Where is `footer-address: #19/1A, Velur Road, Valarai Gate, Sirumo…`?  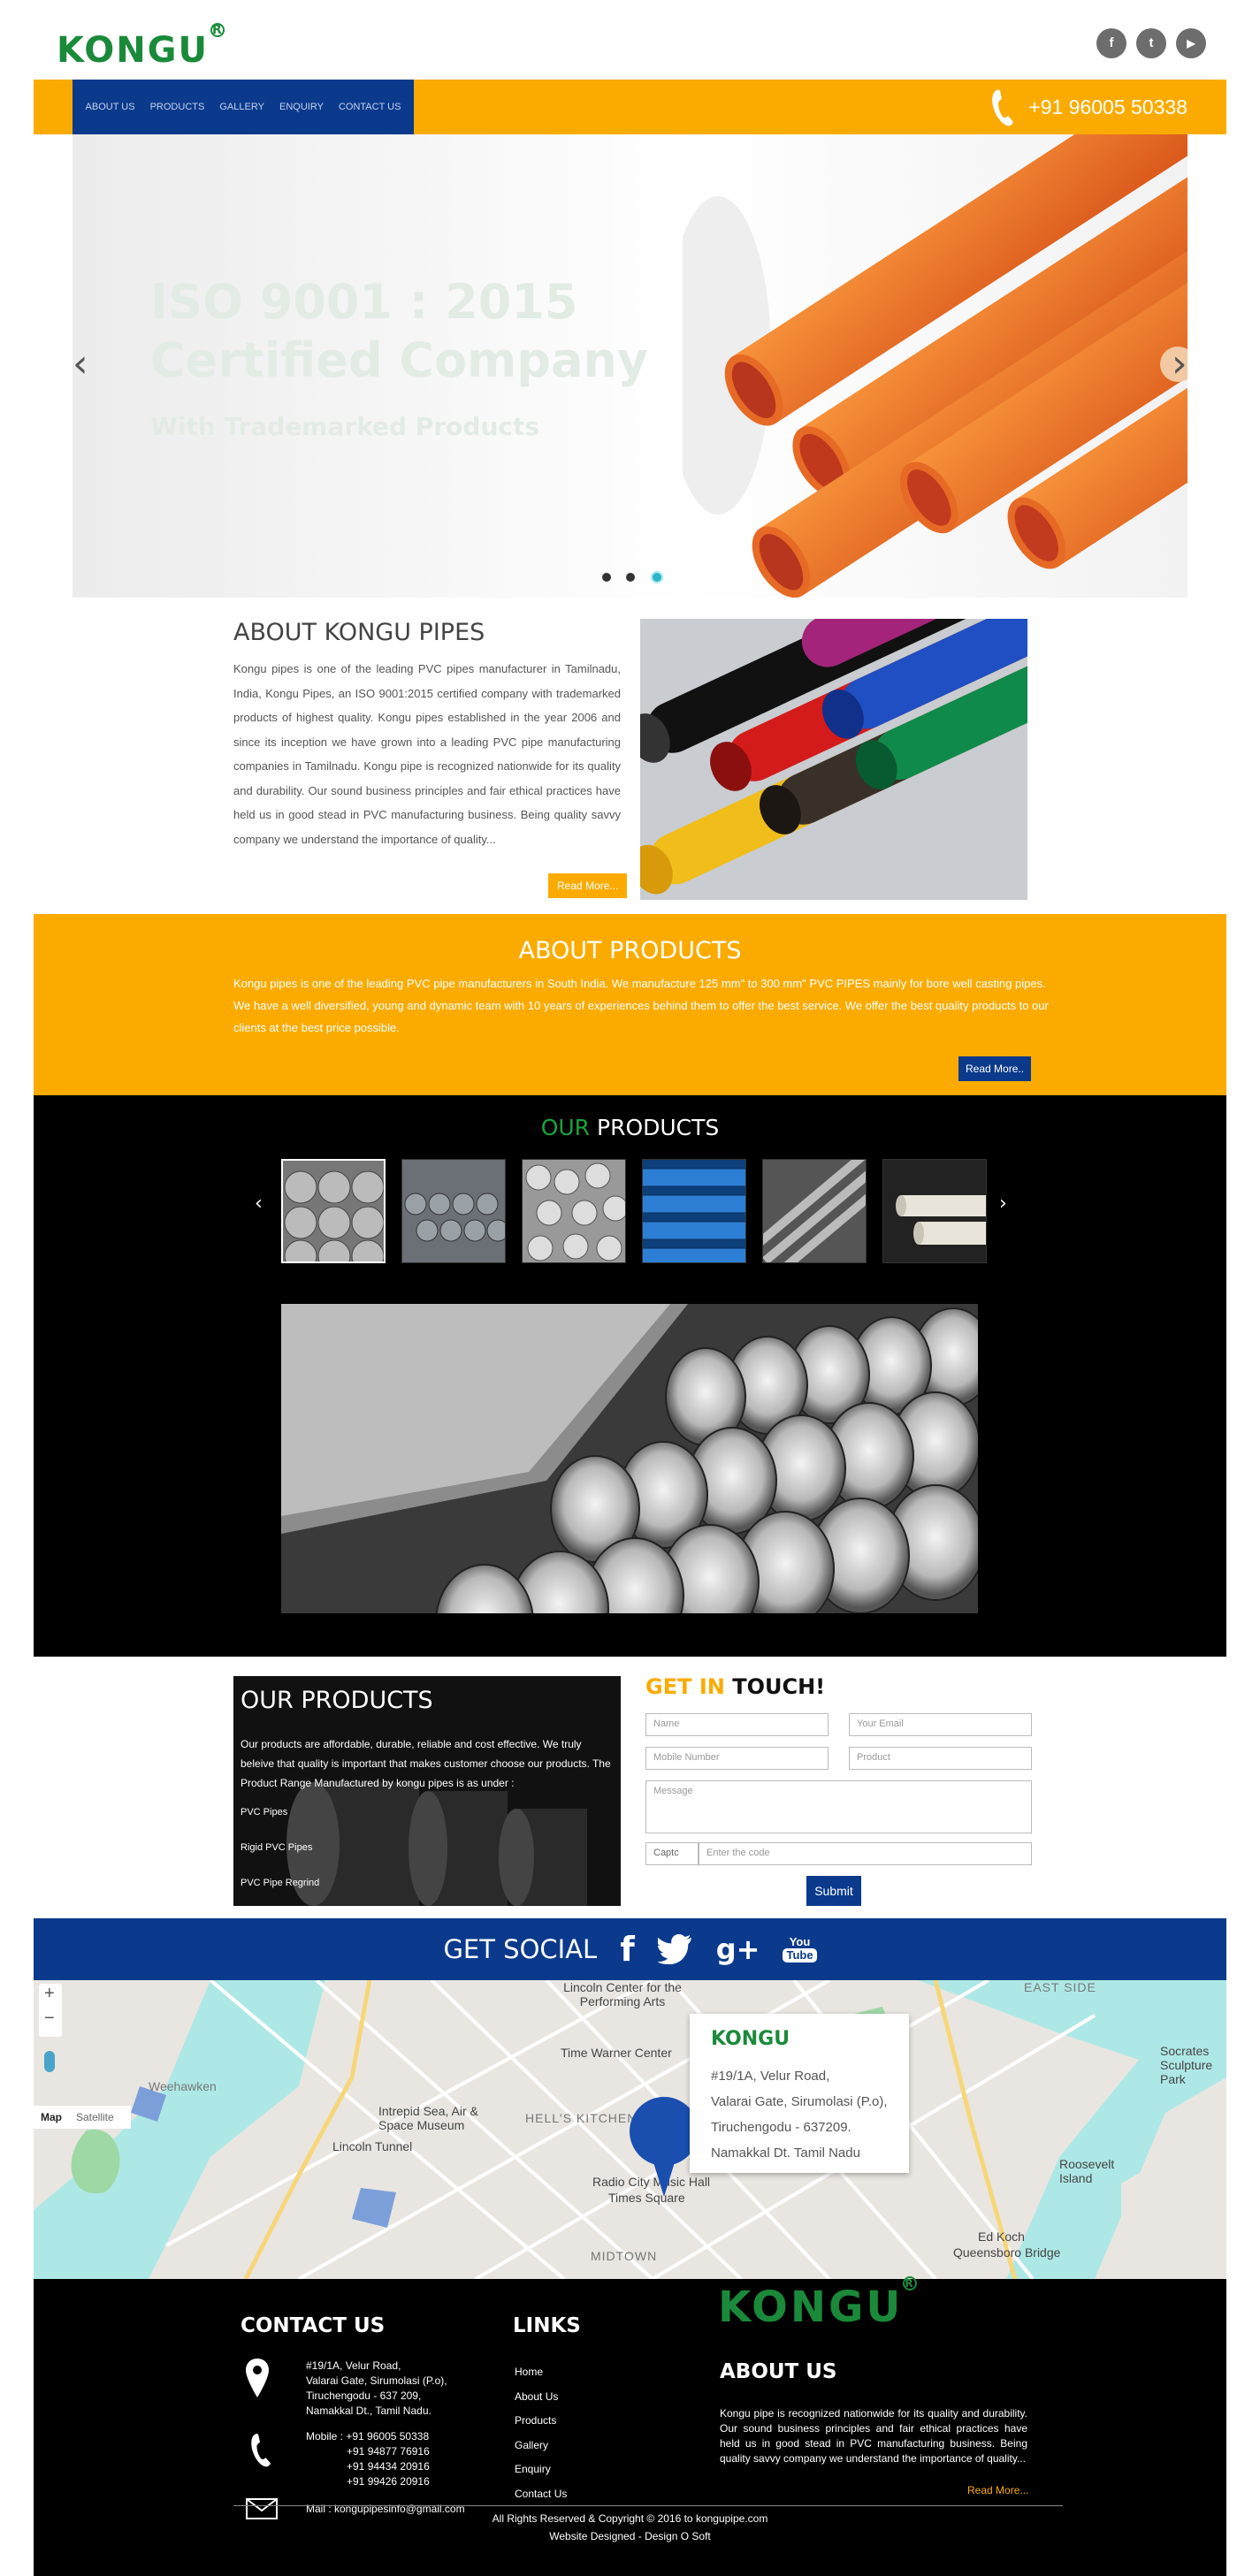
footer-address: #19/1A, Velur Road, Valarai Gate, Sirumo… is located at coordinates (376, 2389).